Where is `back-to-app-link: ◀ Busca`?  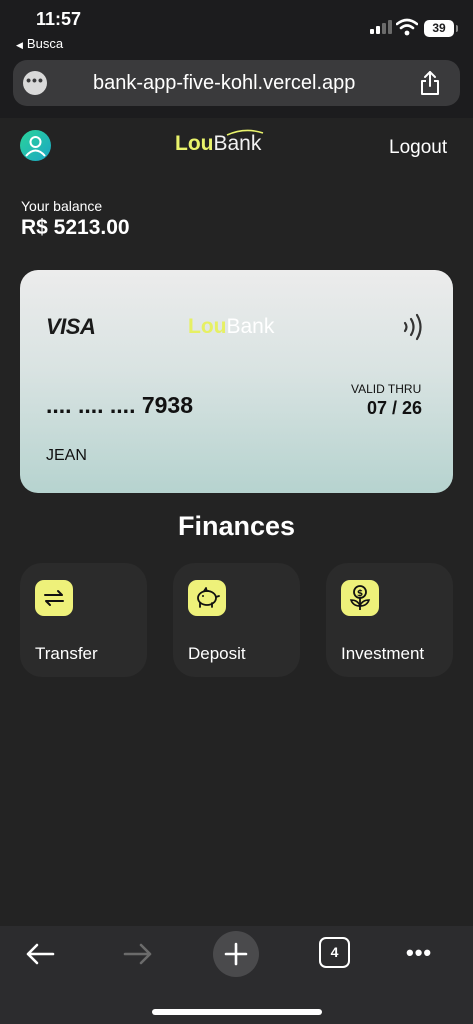
back-to-app-link: ◀ Busca is located at coordinates (39, 43).